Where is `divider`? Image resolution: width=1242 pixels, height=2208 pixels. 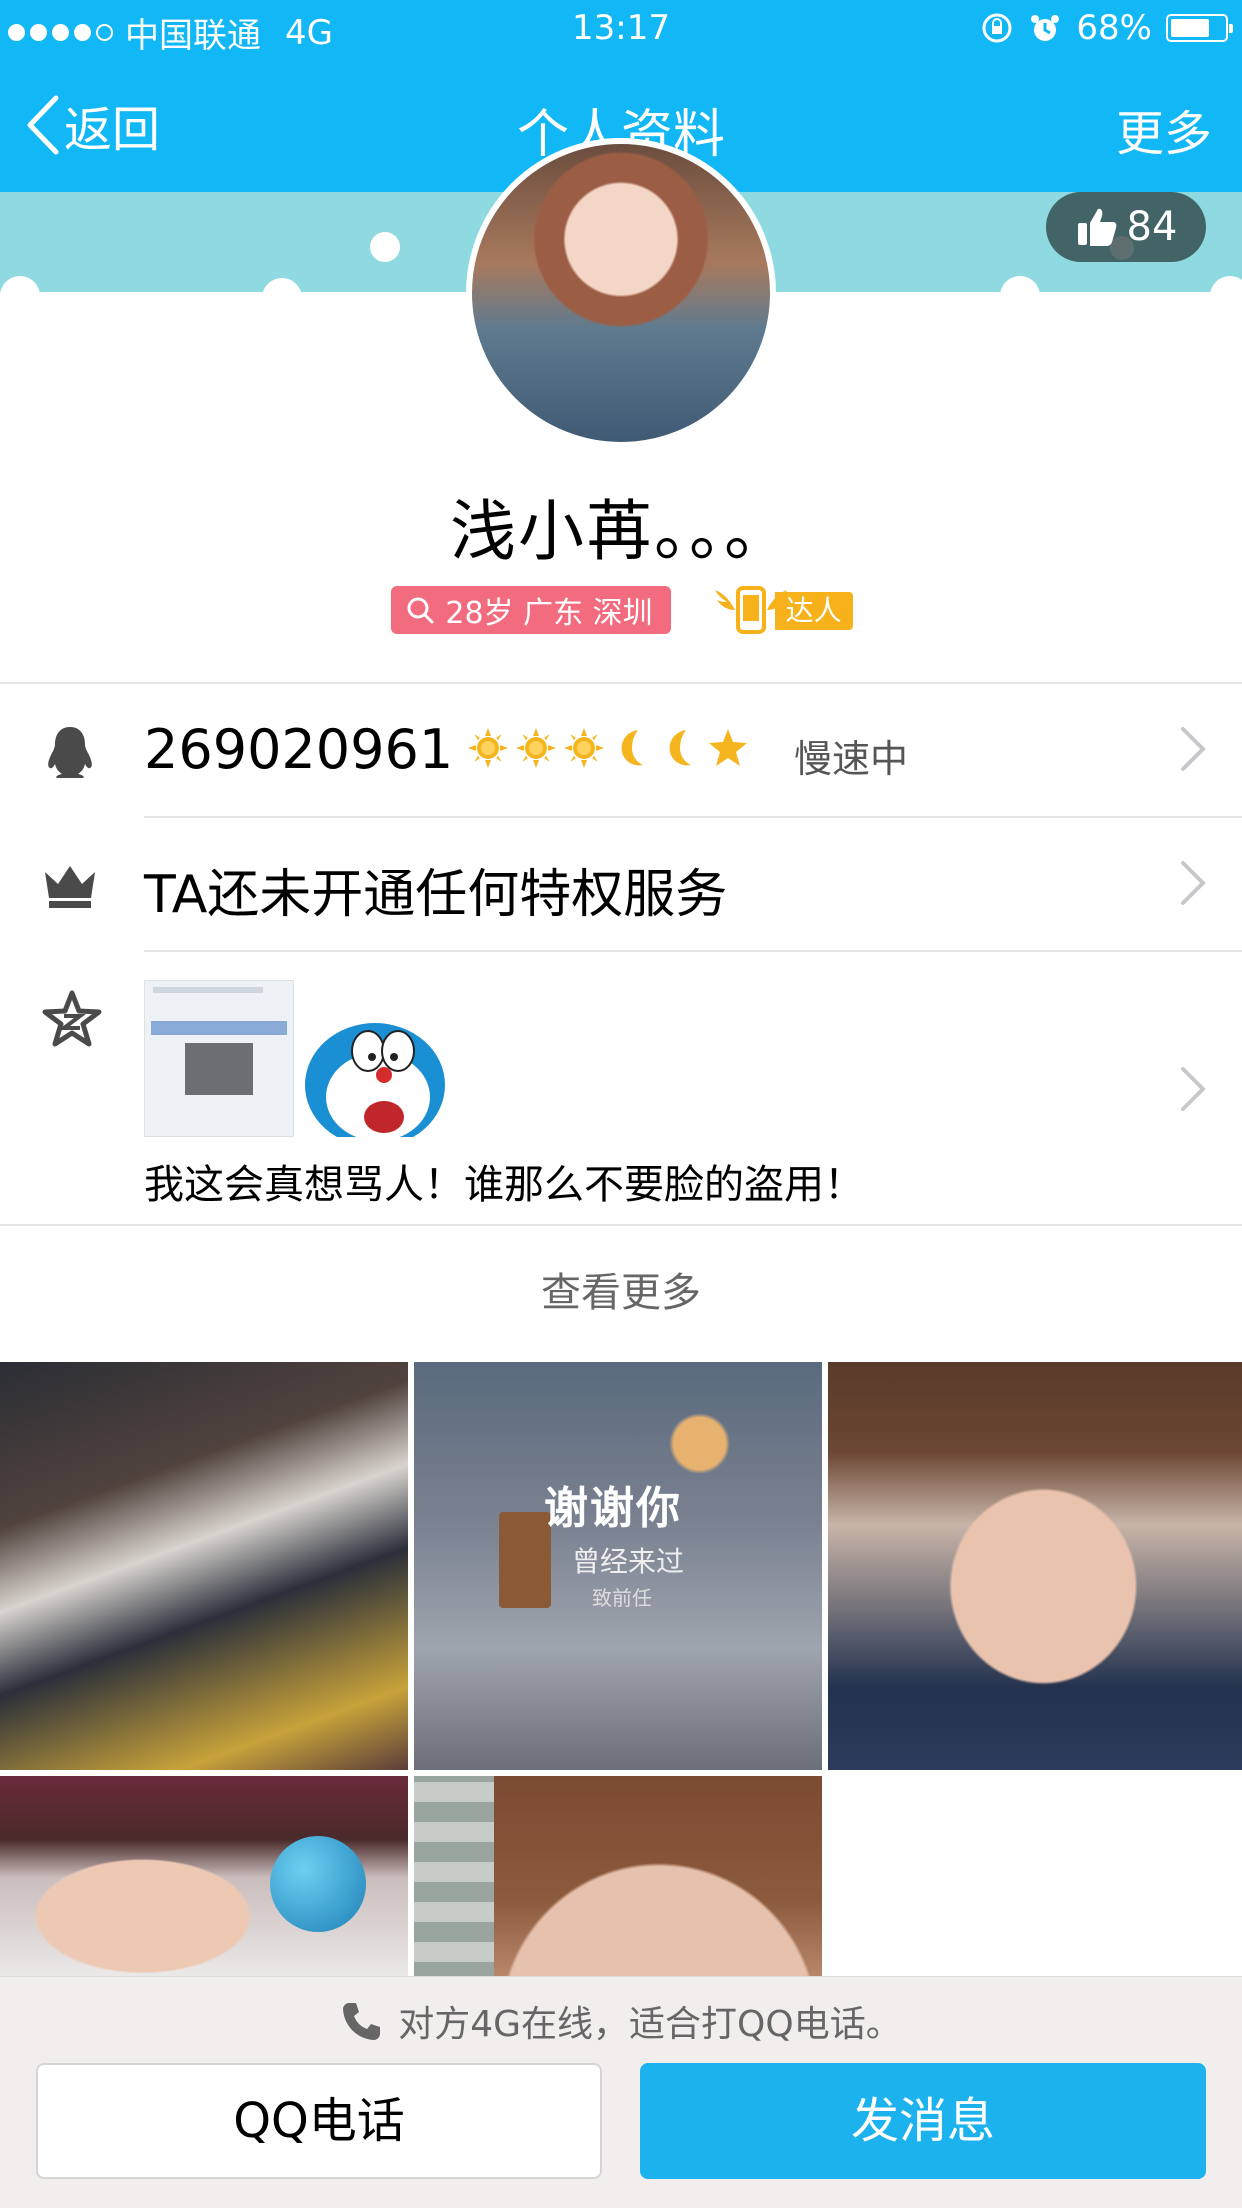 divider is located at coordinates (621, 1225).